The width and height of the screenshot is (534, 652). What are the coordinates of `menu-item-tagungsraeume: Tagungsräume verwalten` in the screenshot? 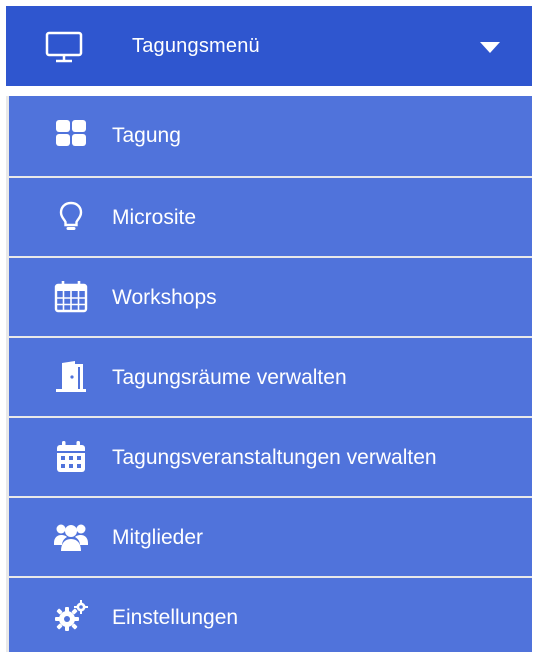 It's located at (270, 376).